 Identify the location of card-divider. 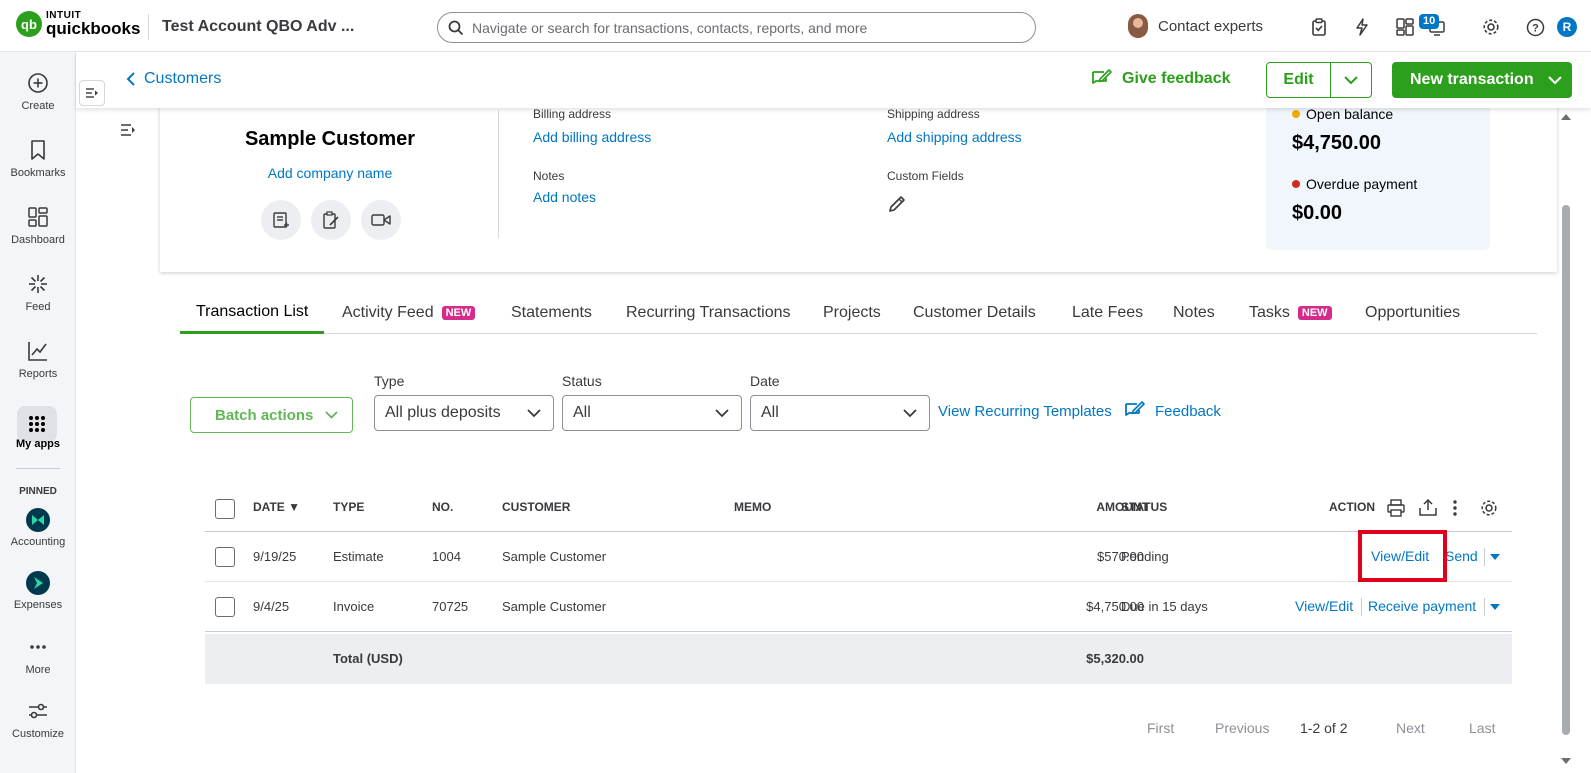
(498, 174).